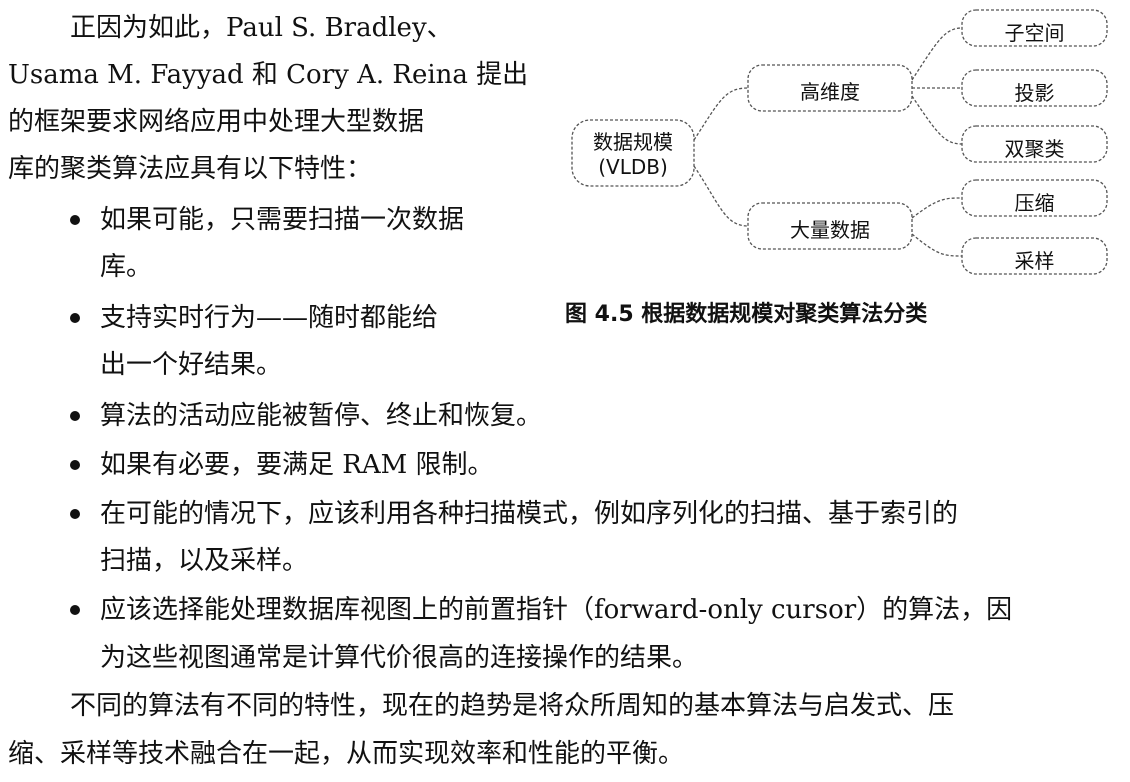 This screenshot has height=782, width=1130. I want to click on bullet-1-line-1: 如果可能，只需要扫描一次数据, so click(282, 220).